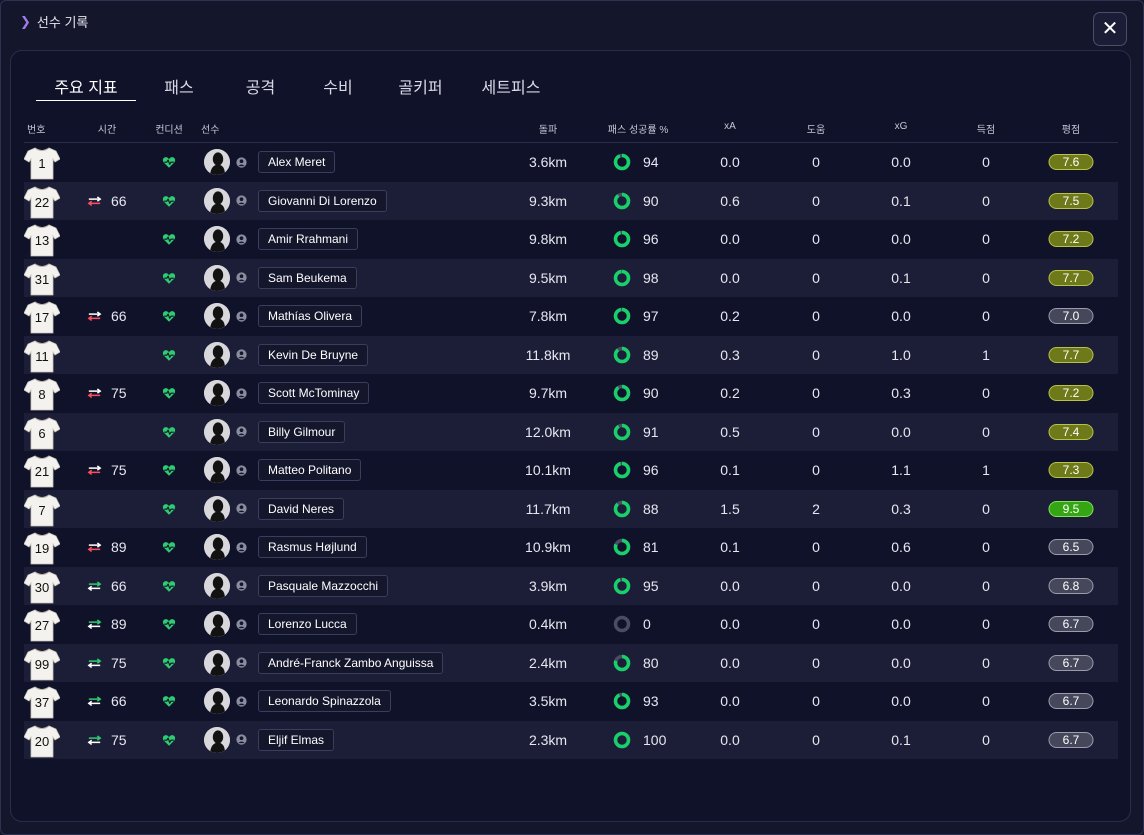 This screenshot has width=1144, height=835. Describe the element at coordinates (119, 701) in the screenshot. I see `minutes-value: 66` at that location.